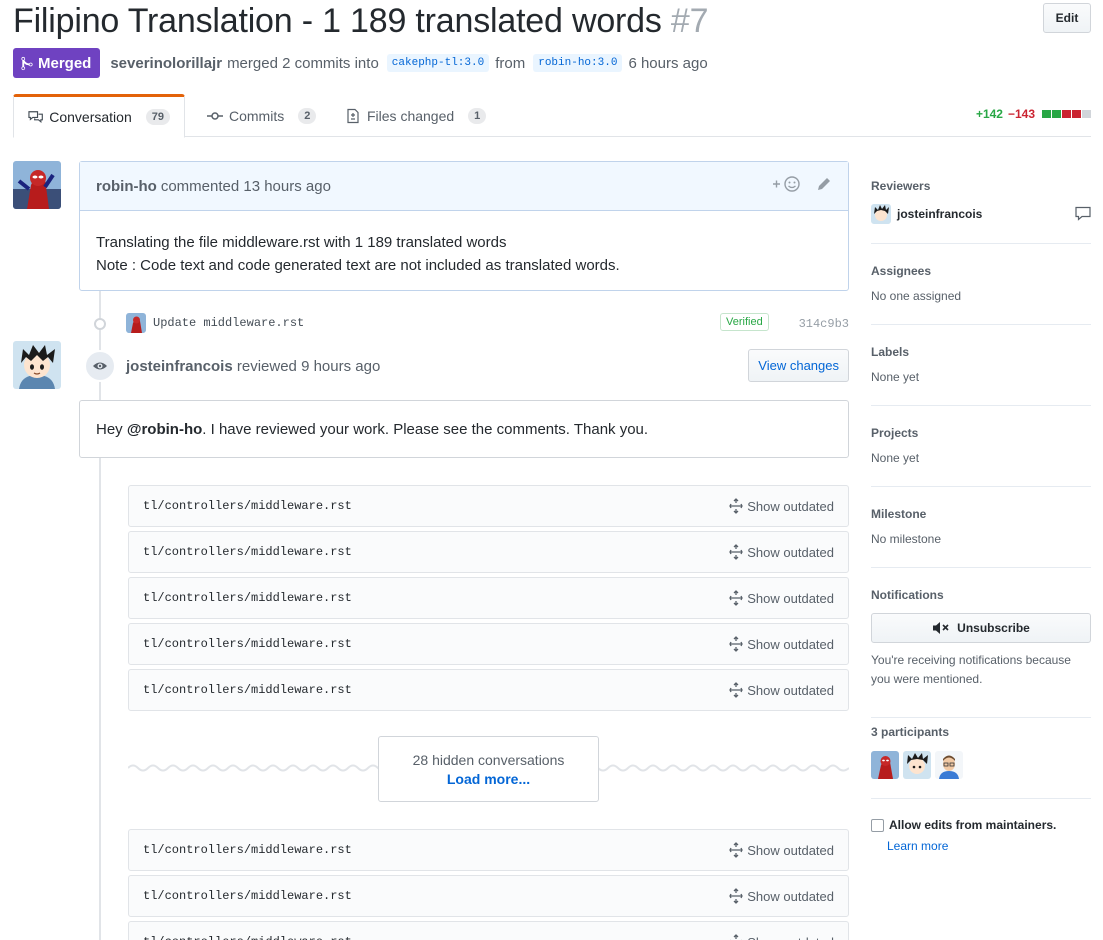  I want to click on mention-link: @robin-ho, so click(164, 429).